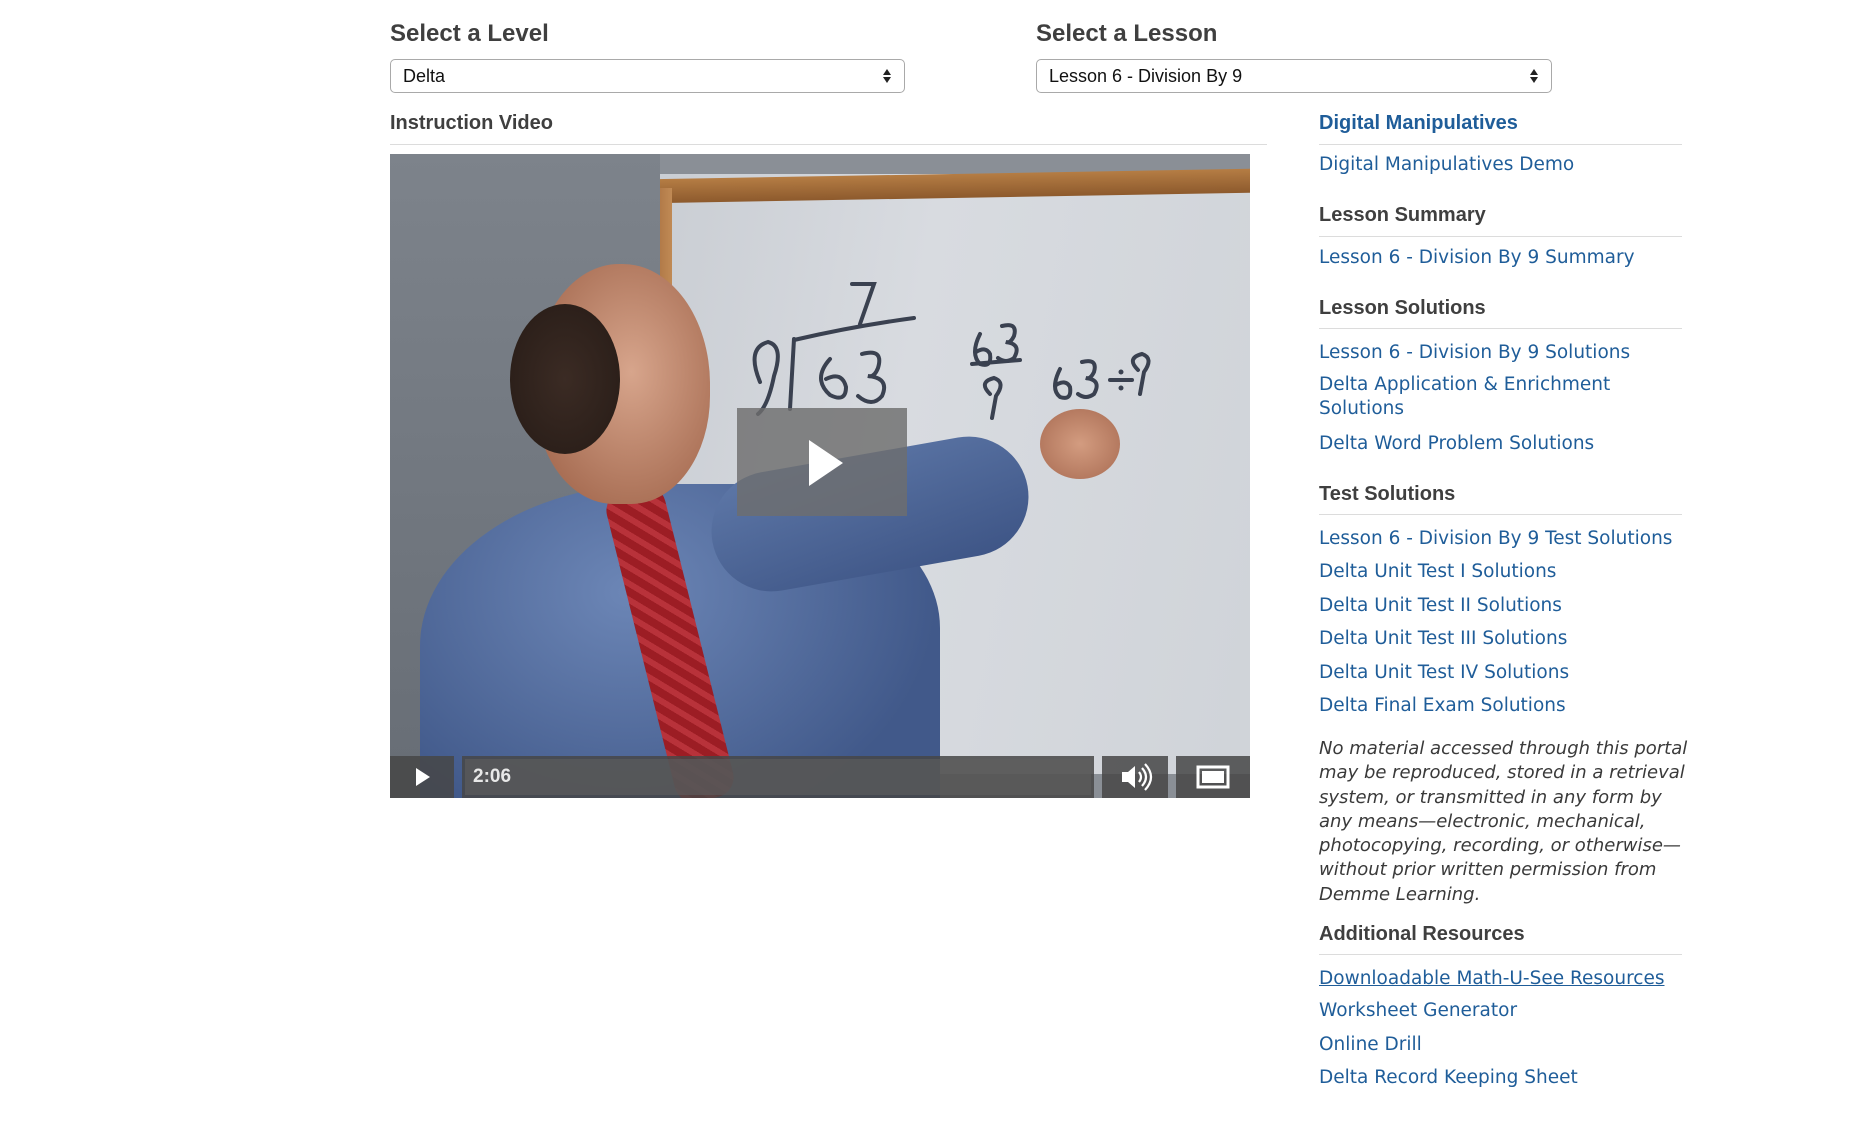 The image size is (1862, 1126). What do you see at coordinates (1418, 123) in the screenshot?
I see `digital-manipulatives-heading: Digital Manipulatives` at bounding box center [1418, 123].